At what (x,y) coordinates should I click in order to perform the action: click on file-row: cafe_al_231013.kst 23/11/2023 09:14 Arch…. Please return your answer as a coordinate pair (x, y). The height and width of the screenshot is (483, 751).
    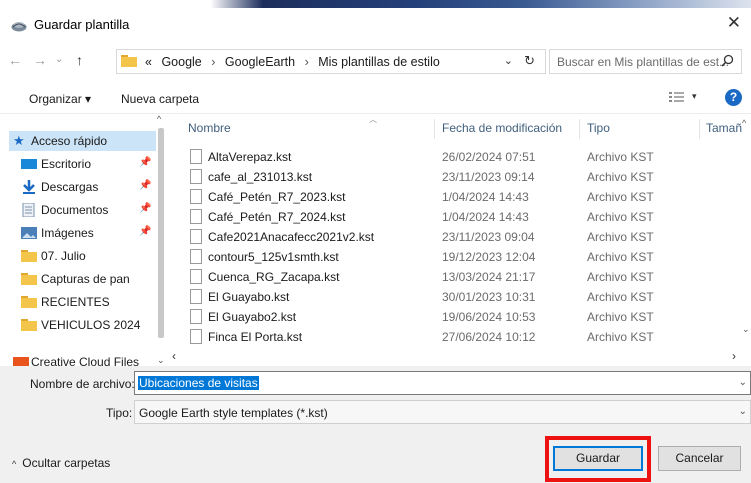
    Looking at the image, I should click on (451, 177).